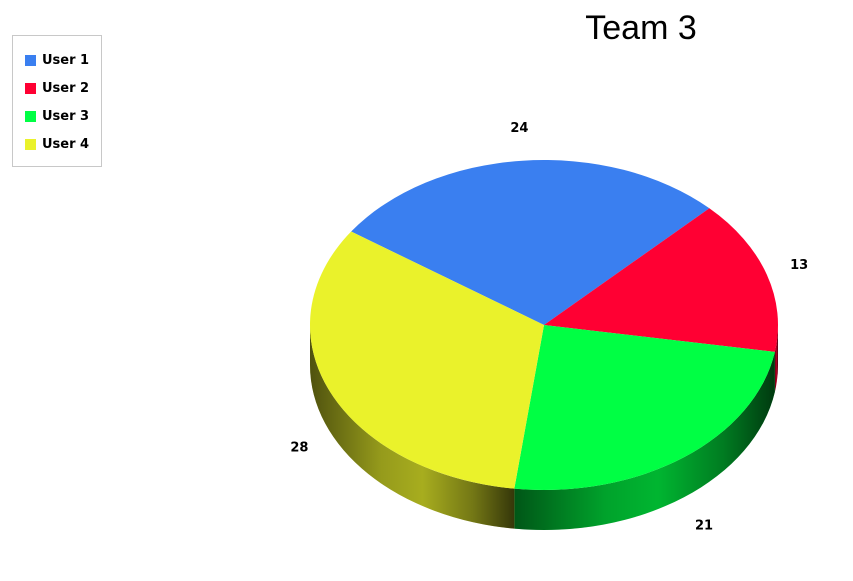  What do you see at coordinates (299, 447) in the screenshot?
I see `slice-value-label: 28` at bounding box center [299, 447].